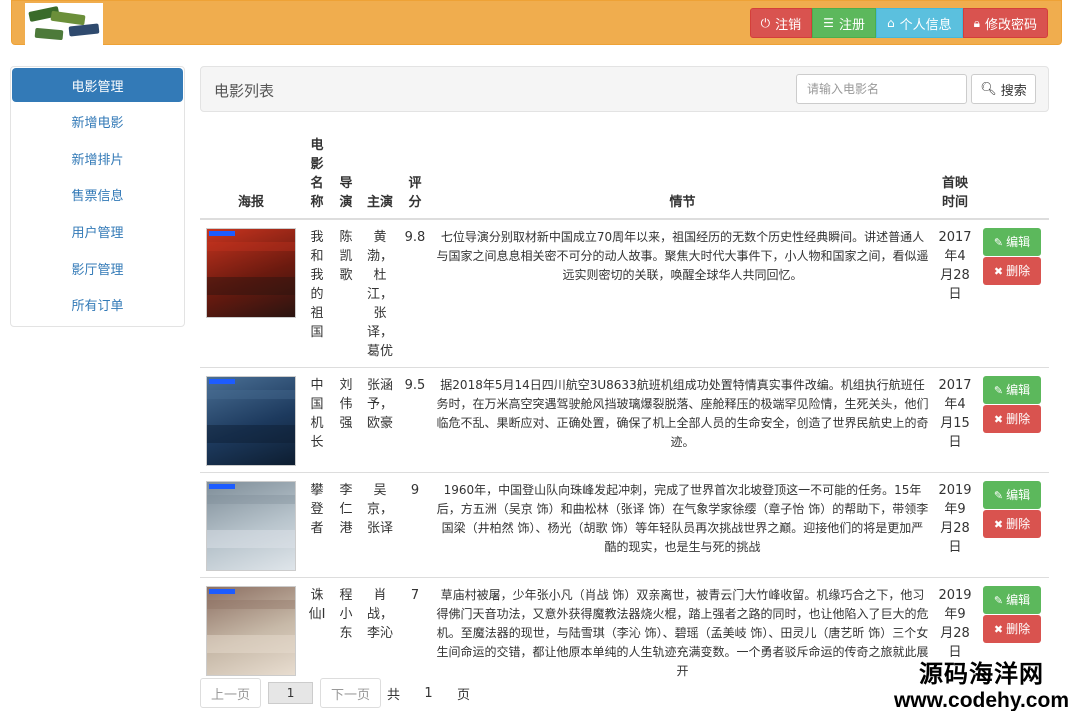  What do you see at coordinates (1003, 89) in the screenshot?
I see `search-button: 🔍︎ 搜索` at bounding box center [1003, 89].